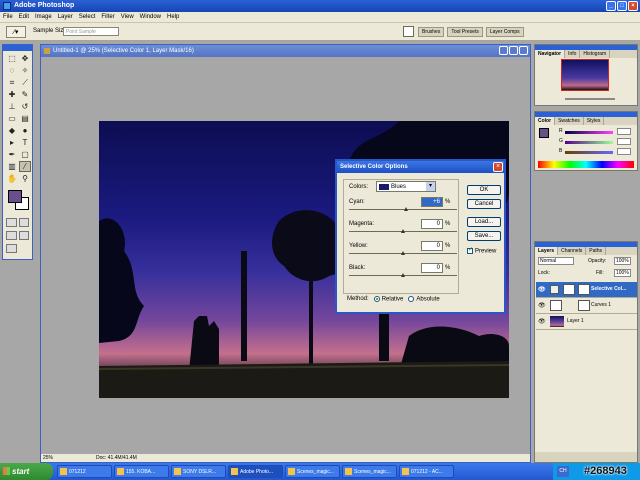 The height and width of the screenshot is (480, 640). What do you see at coordinates (12, 142) in the screenshot?
I see `path-selection-tool-icon: ▸` at bounding box center [12, 142].